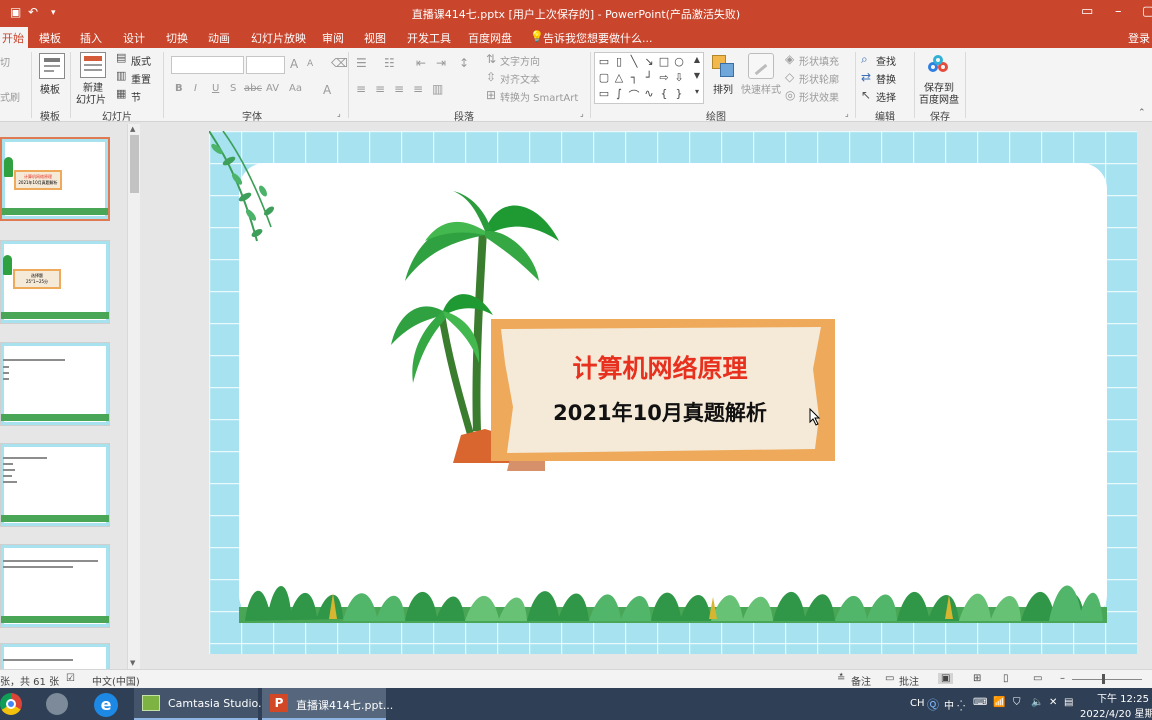 The image size is (1152, 720). Describe the element at coordinates (1006, 678) in the screenshot. I see `reading-view-icon: ▯` at that location.